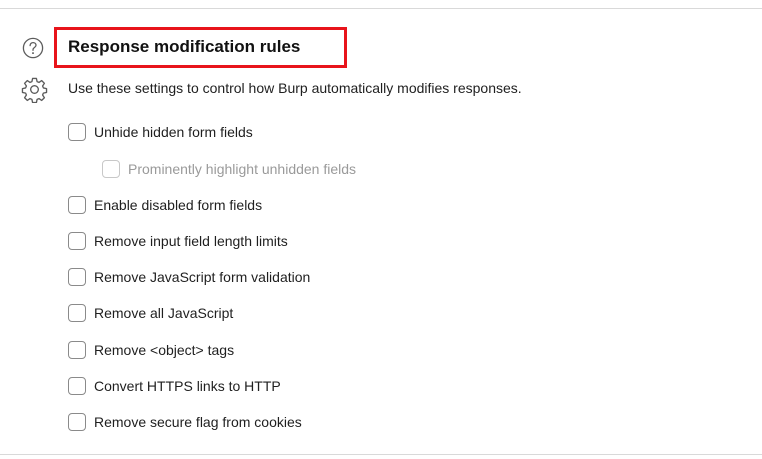 This screenshot has width=762, height=459. What do you see at coordinates (202, 277) in the screenshot?
I see `option-label: Remove JavaScript form validation` at bounding box center [202, 277].